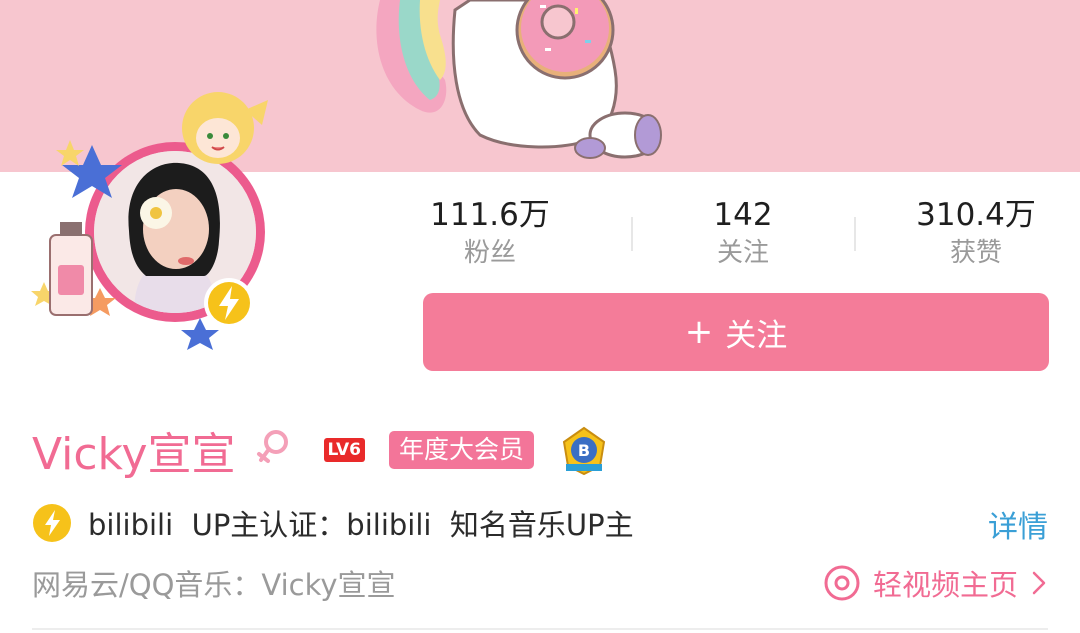 Image resolution: width=1080 pixels, height=633 pixels. What do you see at coordinates (489, 253) in the screenshot?
I see `stat-label: 粉丝` at bounding box center [489, 253].